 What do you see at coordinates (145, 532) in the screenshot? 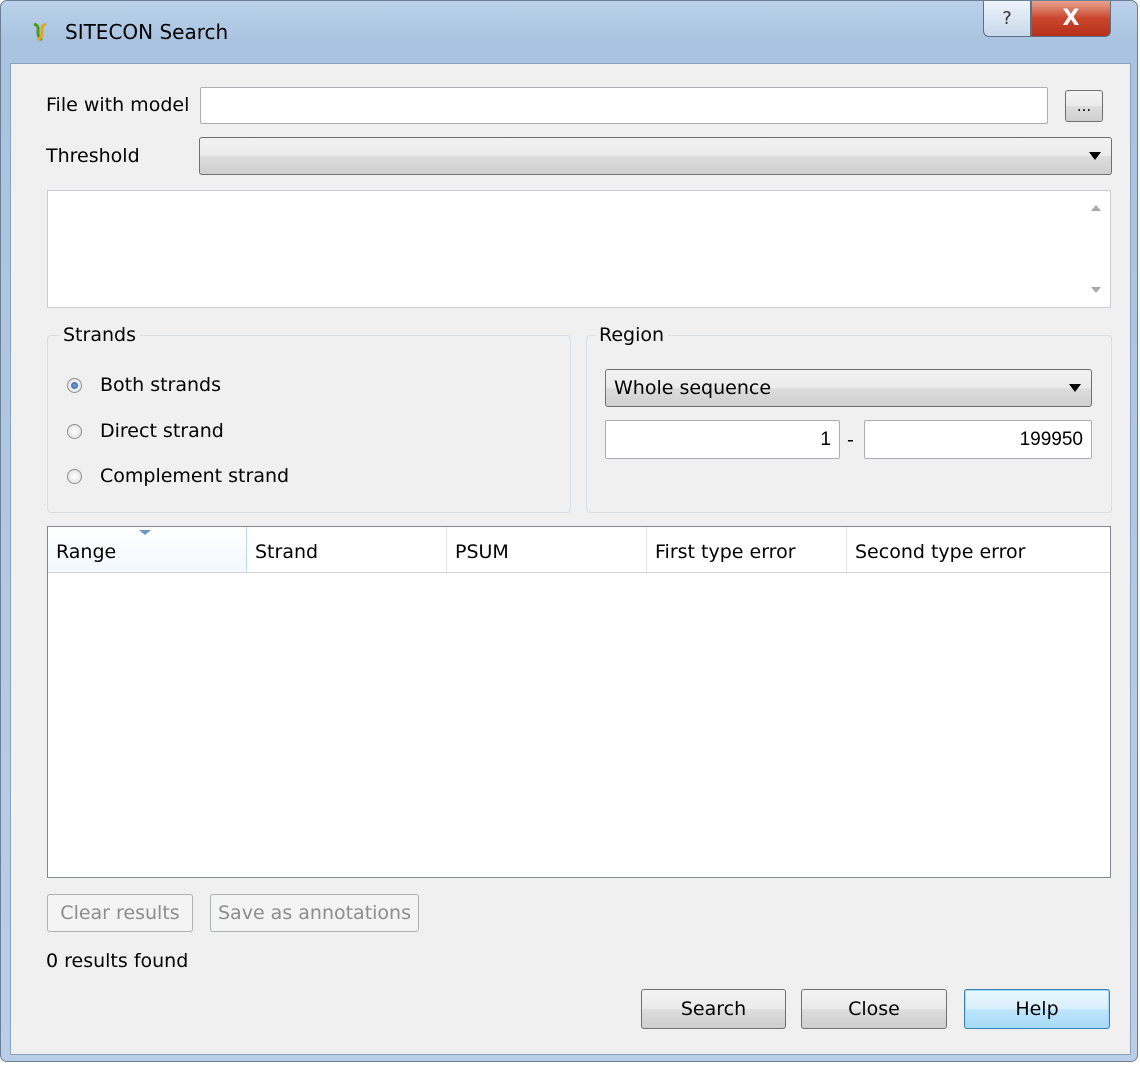
I see `sort-descending-icon` at bounding box center [145, 532].